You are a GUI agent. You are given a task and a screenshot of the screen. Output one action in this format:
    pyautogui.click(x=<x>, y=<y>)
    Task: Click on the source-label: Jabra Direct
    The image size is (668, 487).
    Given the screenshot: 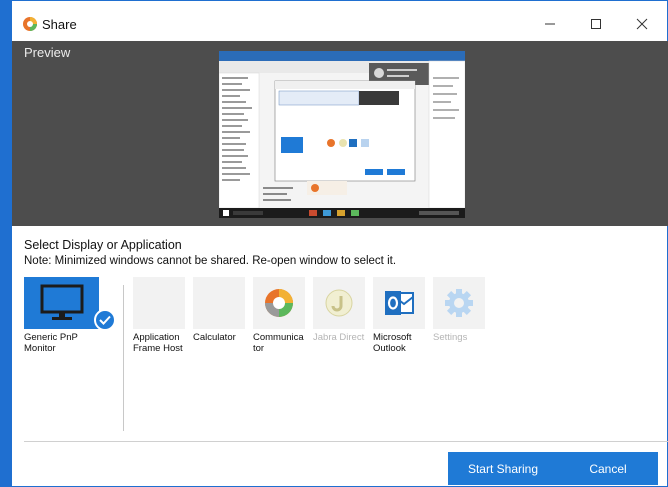 What is the action you would take?
    pyautogui.click(x=339, y=337)
    